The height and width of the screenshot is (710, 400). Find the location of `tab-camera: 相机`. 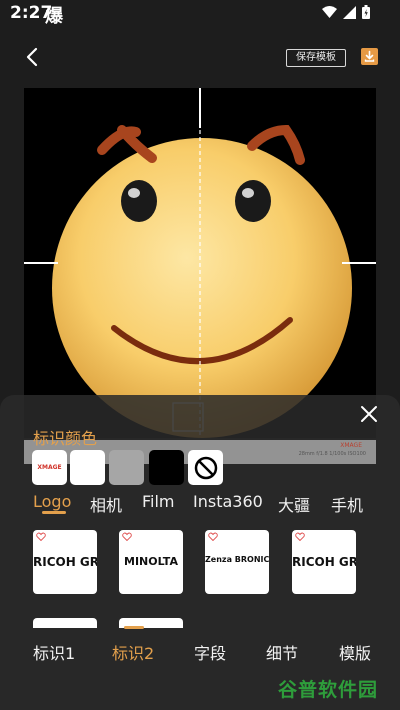

tab-camera: 相机 is located at coordinates (106, 504).